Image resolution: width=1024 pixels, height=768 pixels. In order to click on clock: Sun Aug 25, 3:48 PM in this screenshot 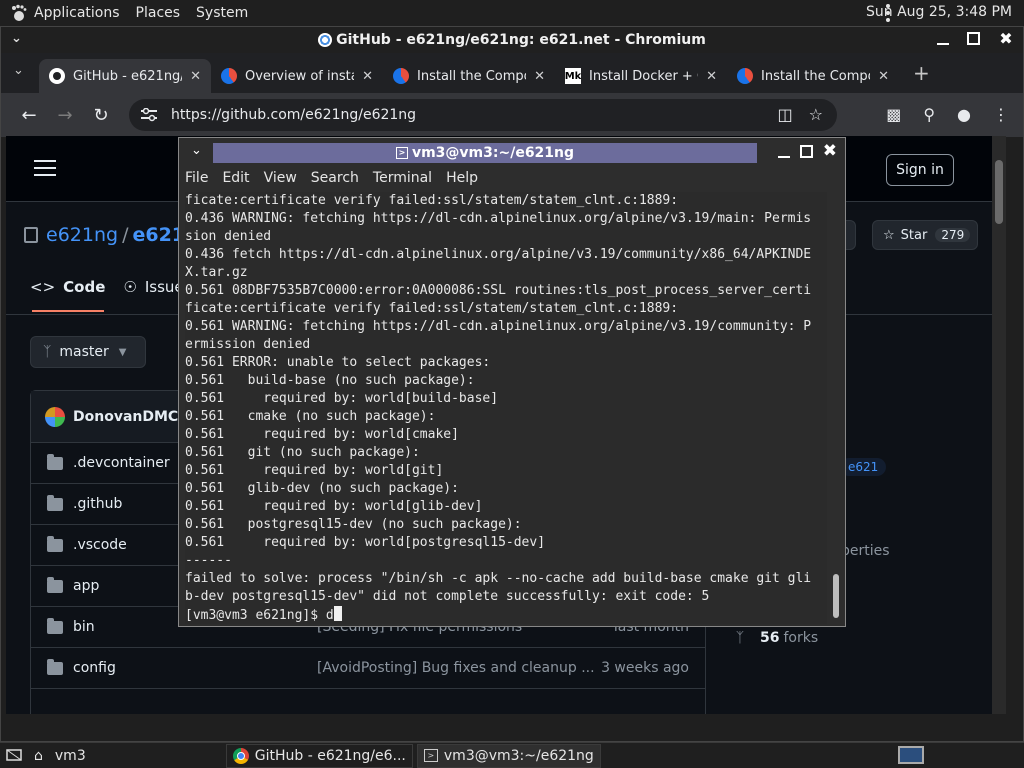, I will do `click(939, 12)`.